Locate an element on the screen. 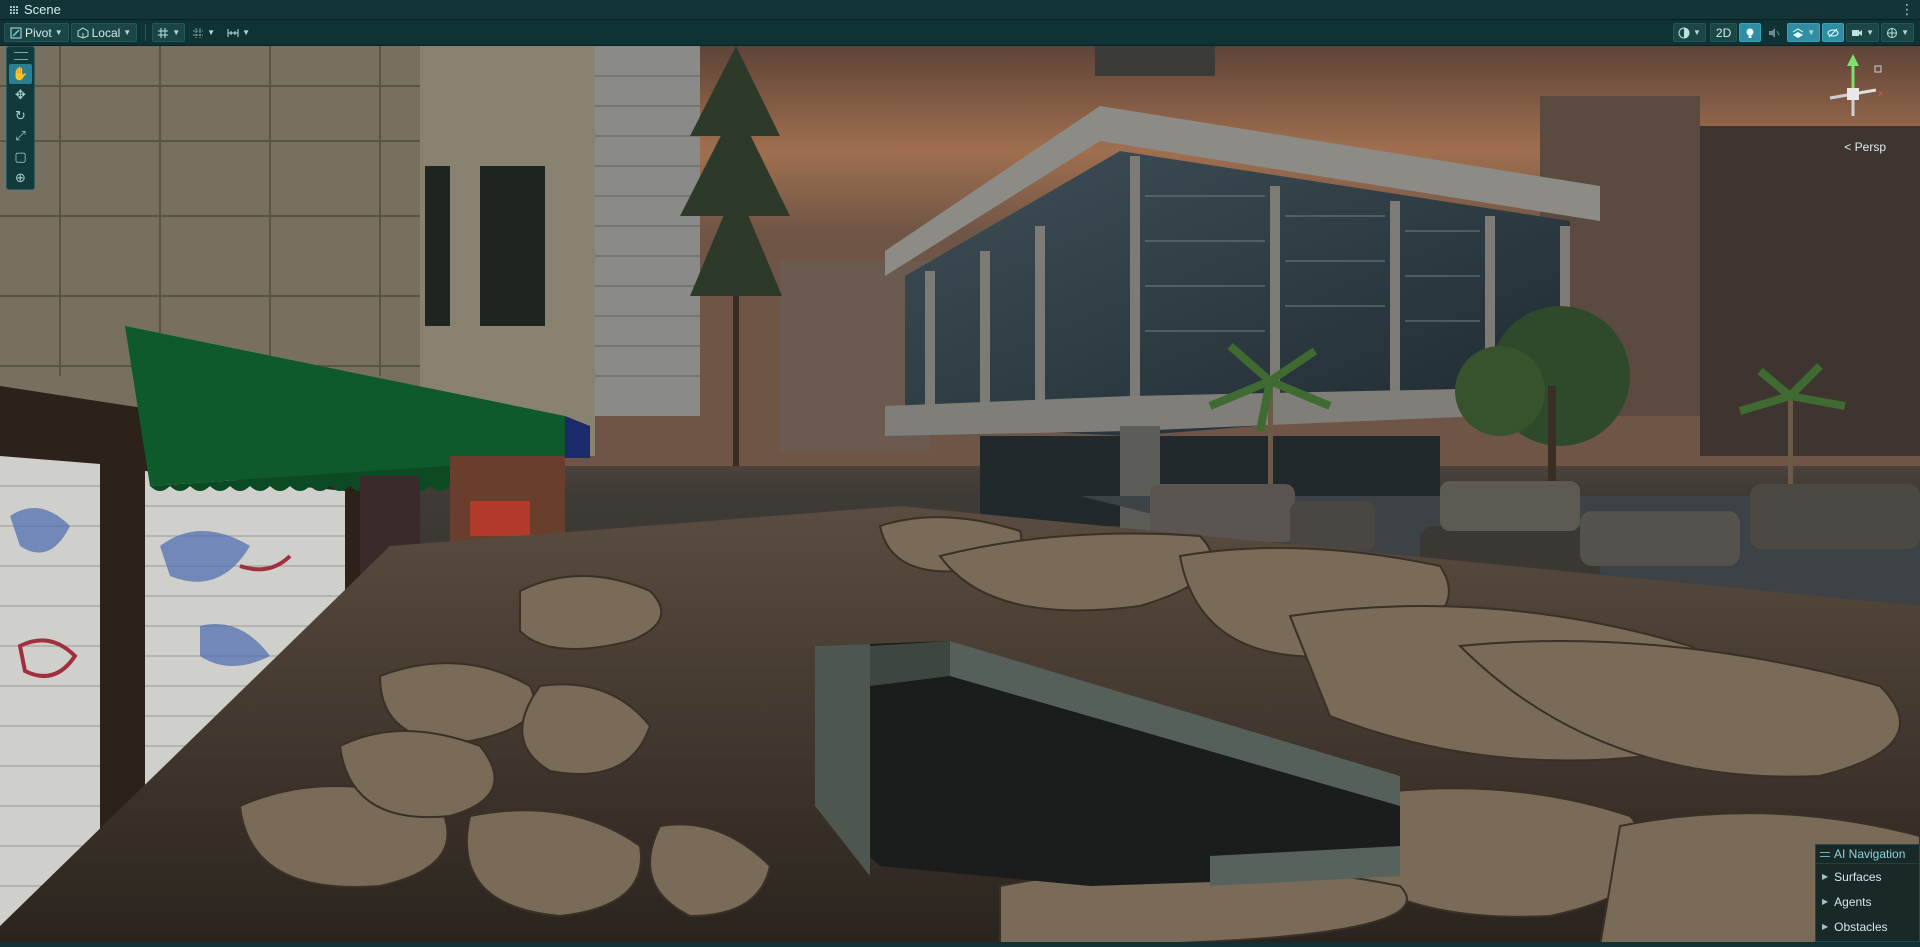  scene-tab-icon is located at coordinates (13, 9).